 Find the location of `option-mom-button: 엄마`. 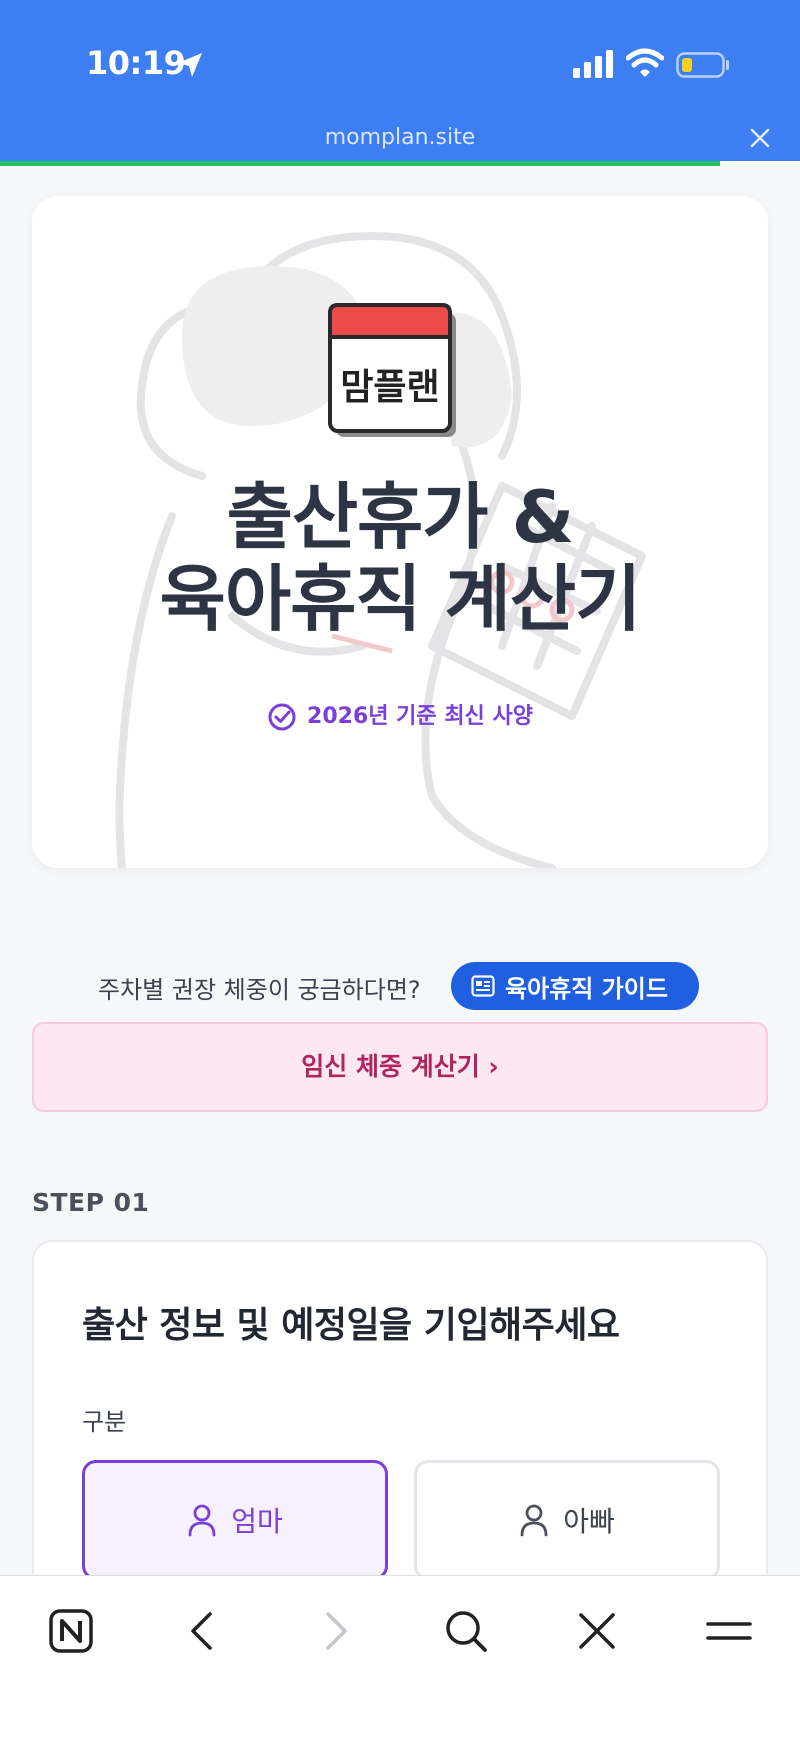

option-mom-button: 엄마 is located at coordinates (235, 1520).